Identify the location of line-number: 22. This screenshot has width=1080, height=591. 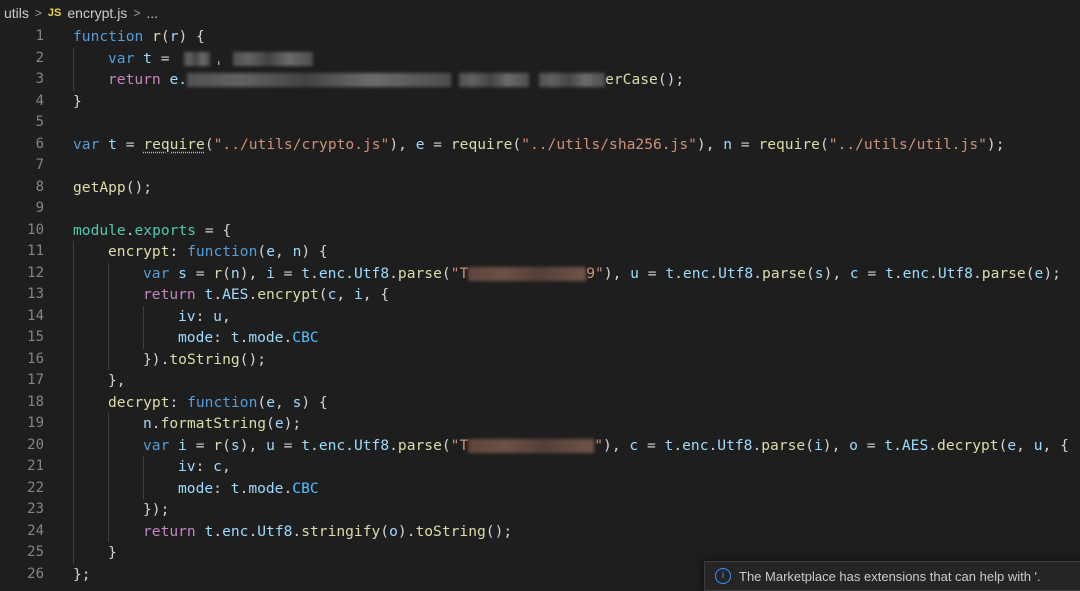
(35, 487).